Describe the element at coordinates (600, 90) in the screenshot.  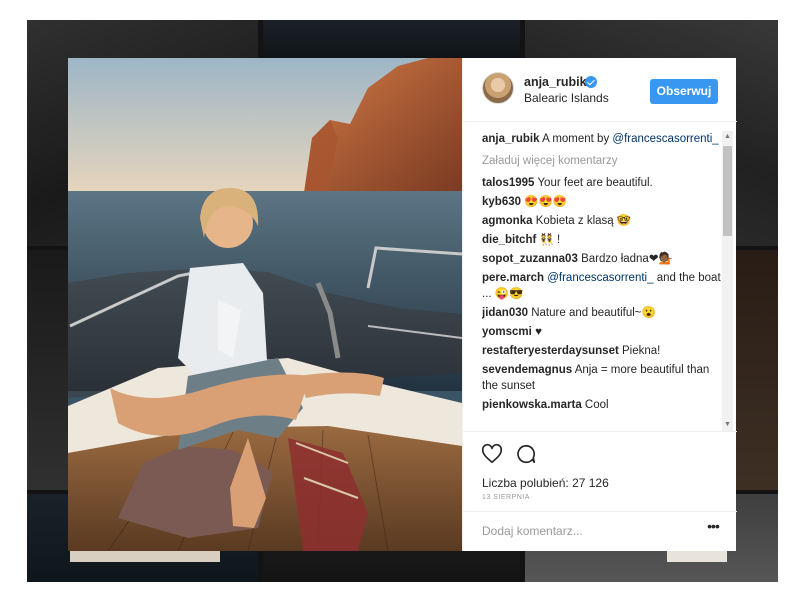
I see `post-header: anja_rubik Balearic Islands Obserwuj` at that location.